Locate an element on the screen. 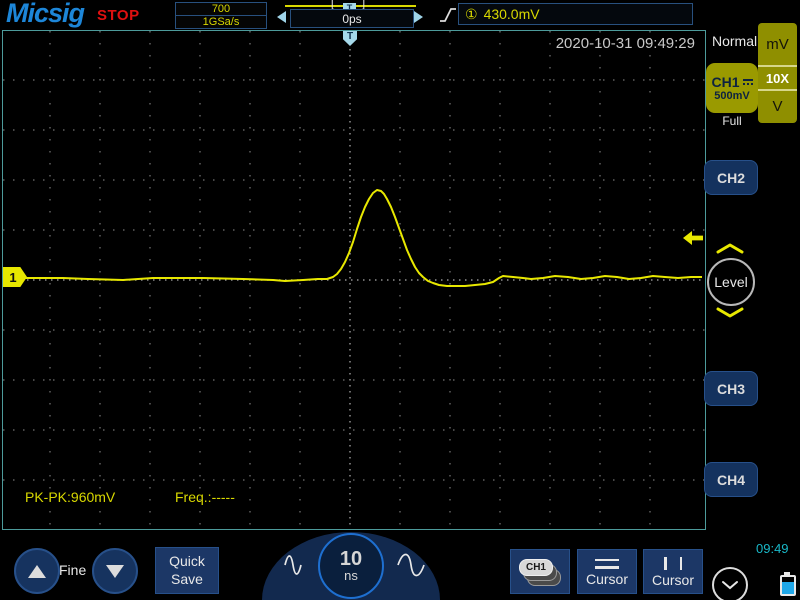  unit-v-button: V is located at coordinates (777, 107).